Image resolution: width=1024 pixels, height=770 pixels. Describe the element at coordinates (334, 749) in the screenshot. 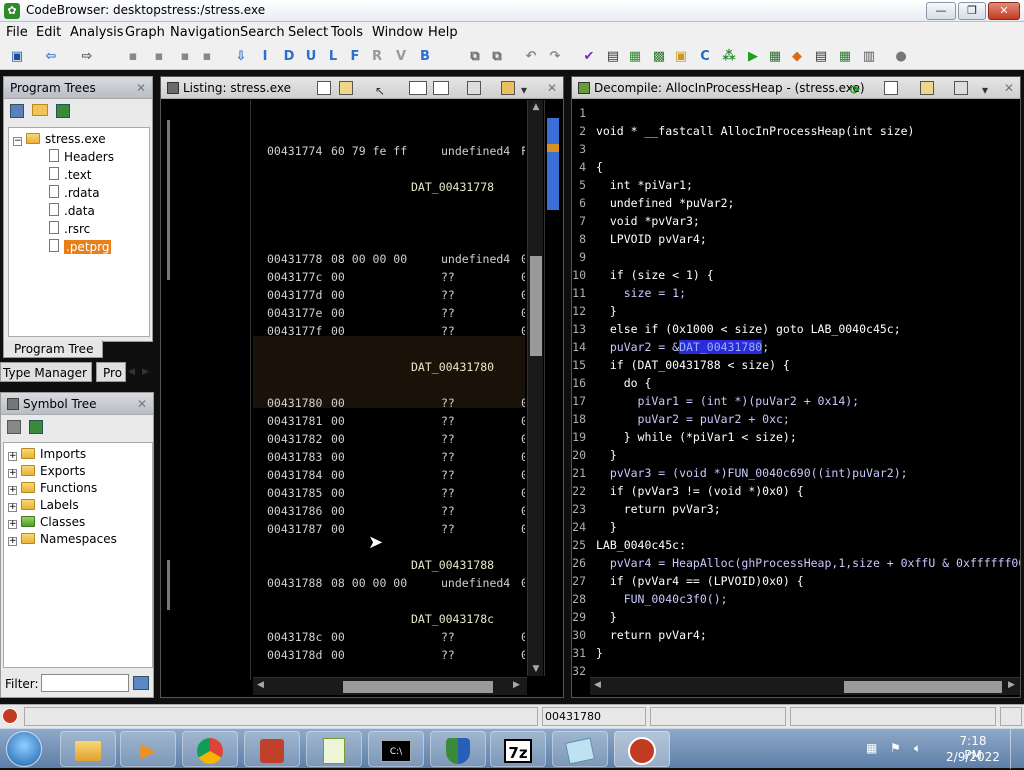

I see `taskbar-notepadpp` at that location.